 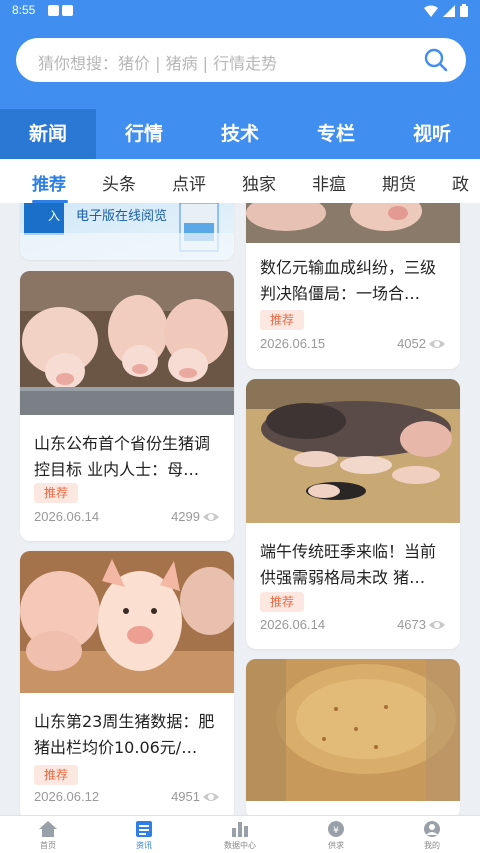 I want to click on nav-label: 资讯, so click(x=144, y=845).